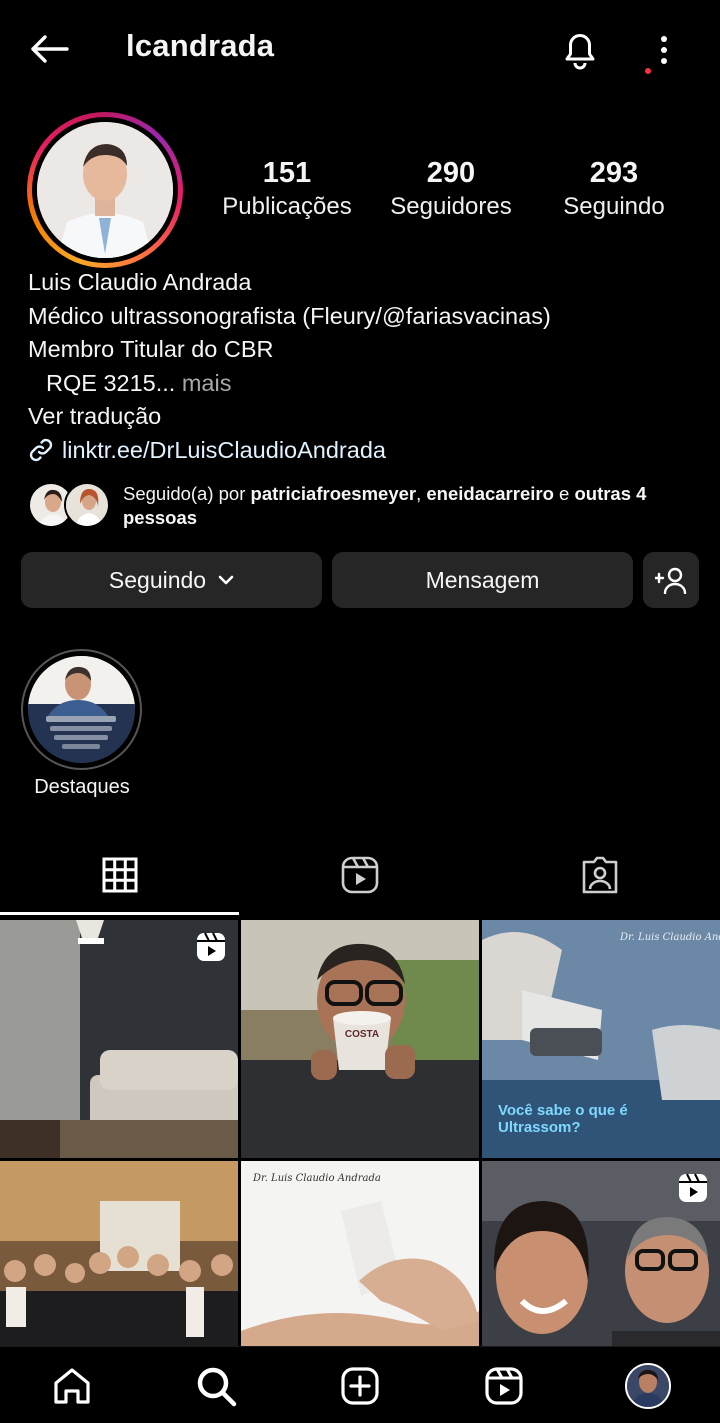  I want to click on stat-followers-label: Seguidores, so click(451, 206).